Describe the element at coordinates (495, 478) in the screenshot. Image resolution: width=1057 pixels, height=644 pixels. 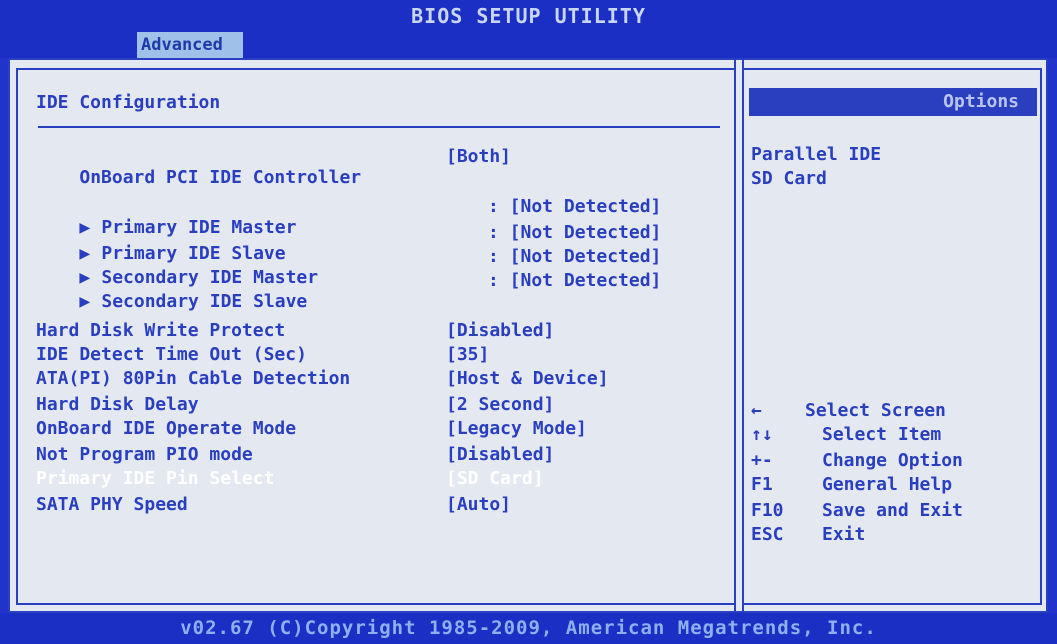
I see `setting-value-selected: [SD Card]` at that location.